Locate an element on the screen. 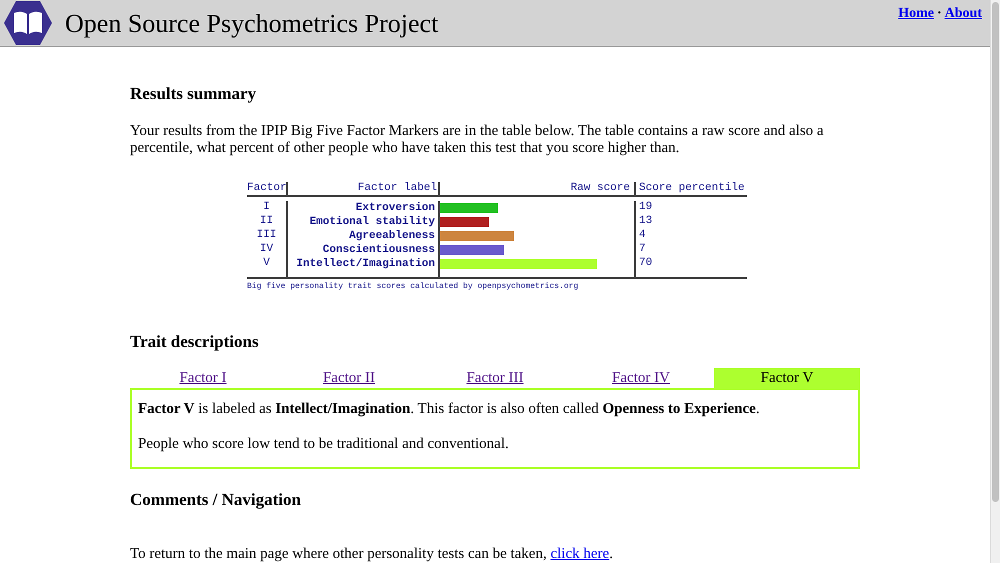  factor-numeral: V is located at coordinates (267, 263).